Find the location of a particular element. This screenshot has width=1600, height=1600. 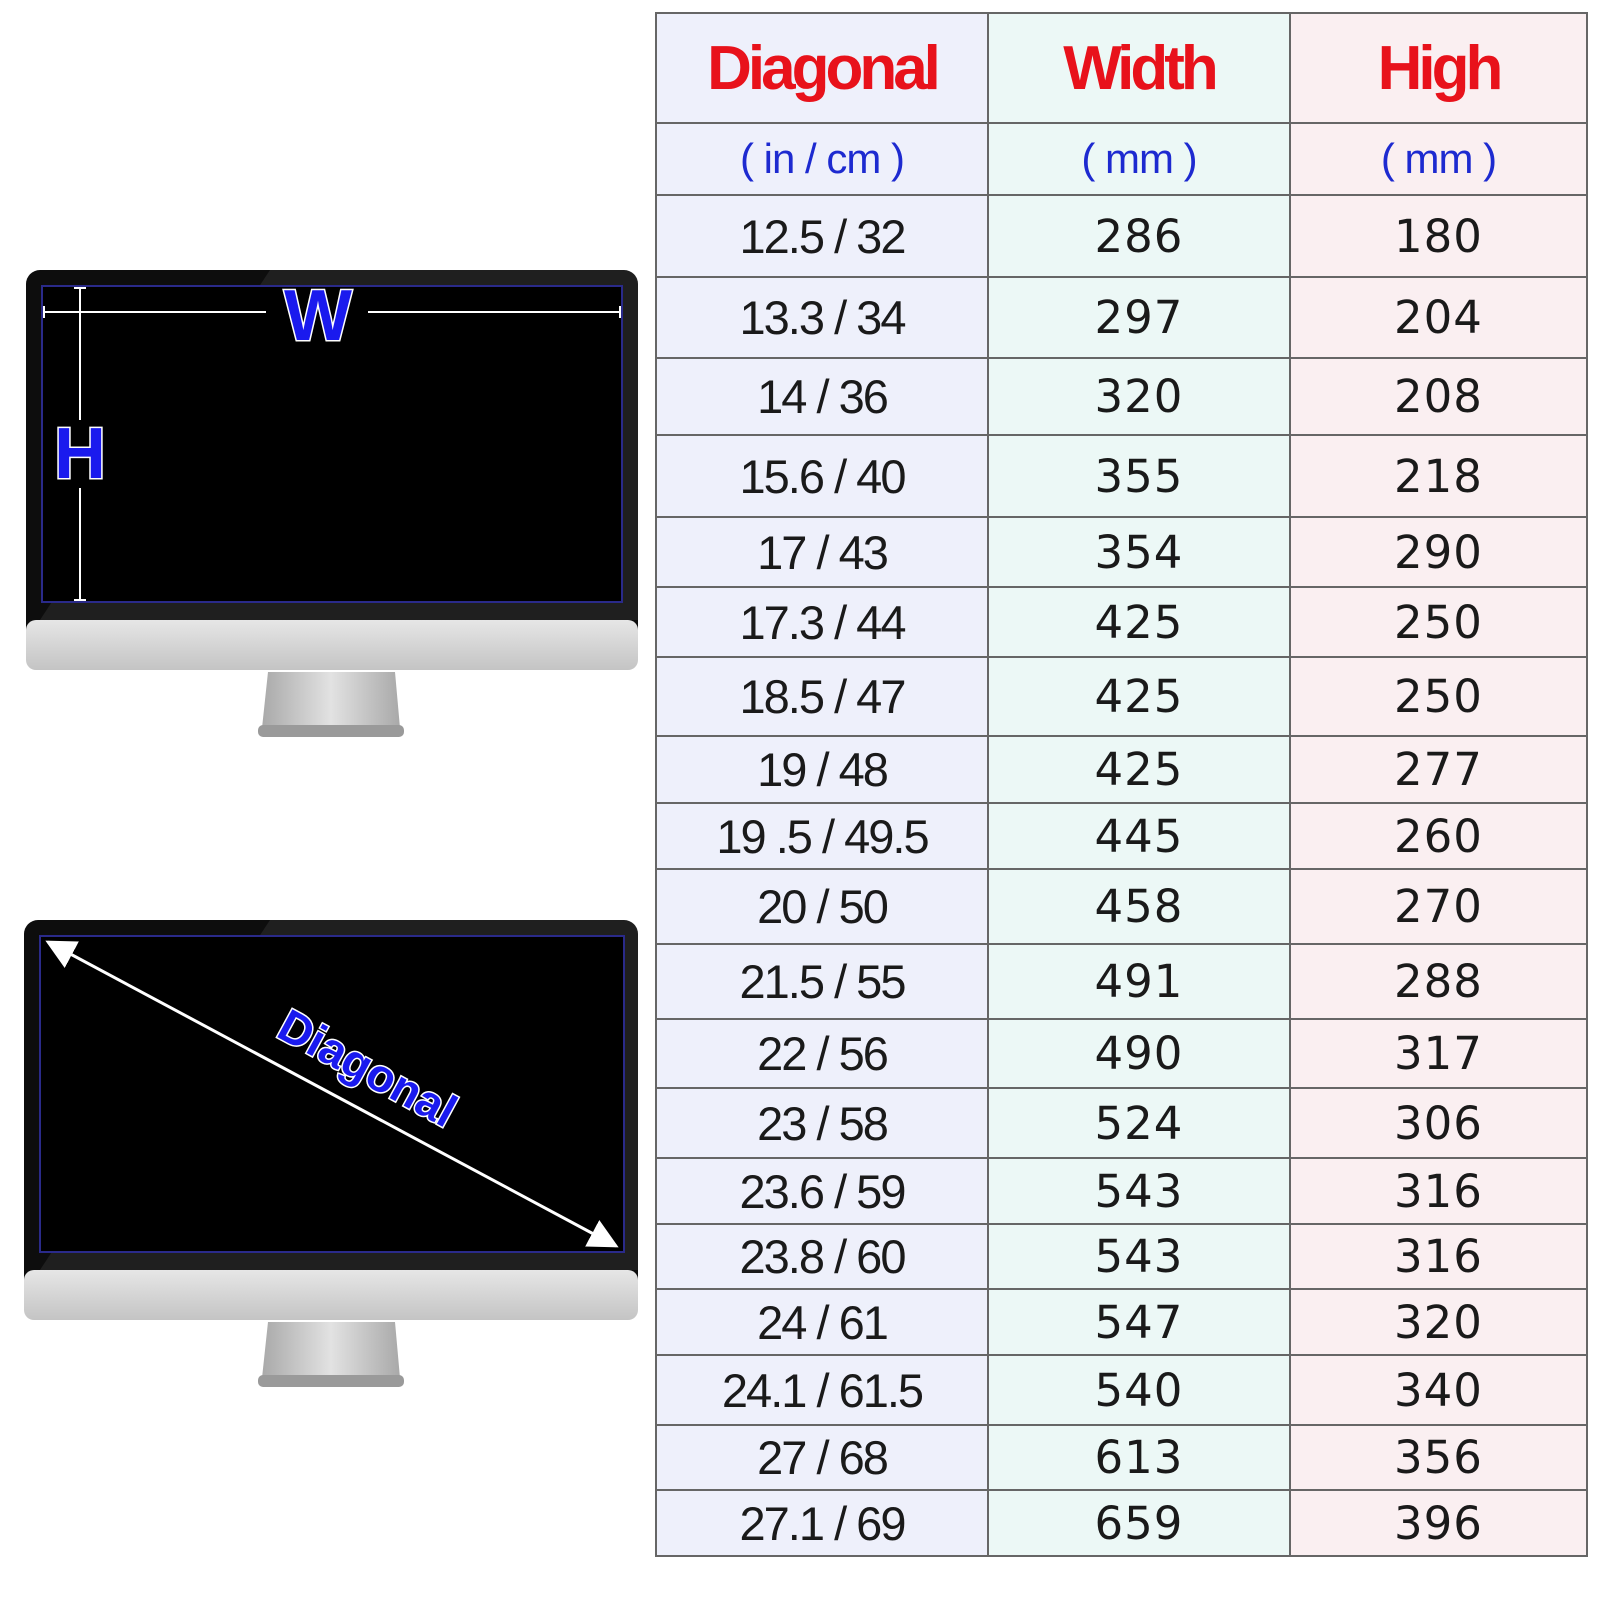

table-cell-width: 491 is located at coordinates (1139, 981).